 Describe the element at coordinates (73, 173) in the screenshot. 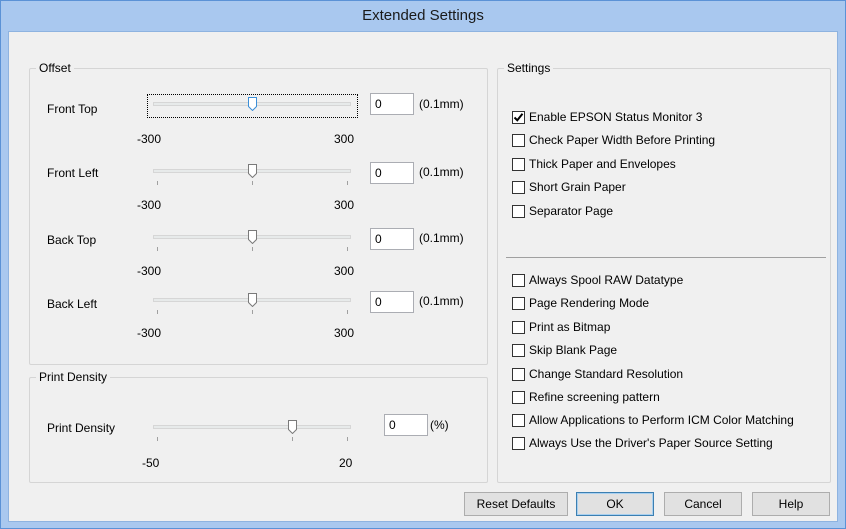

I see `front-left-label: Front Left` at that location.